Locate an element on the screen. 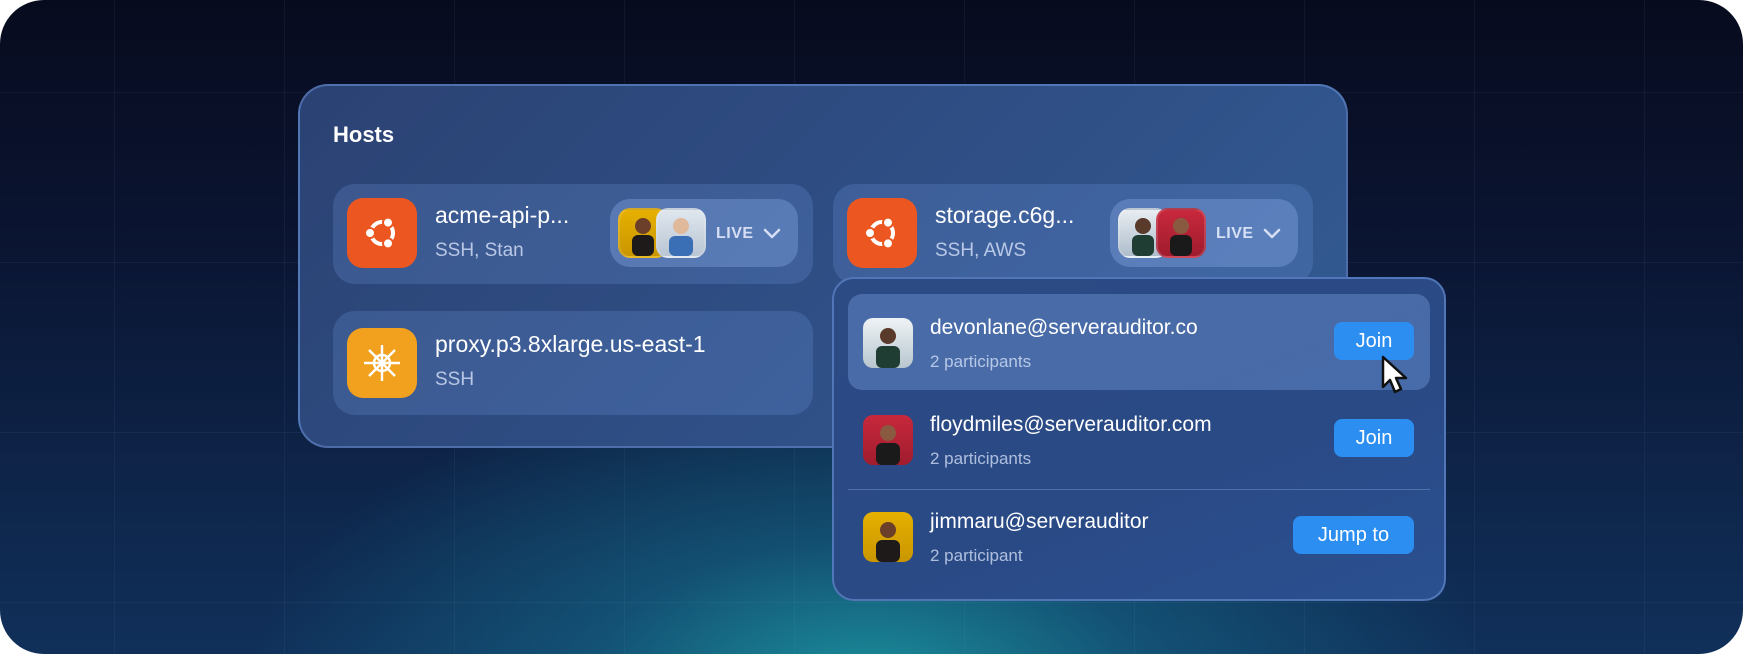  host-name: proxy.p3.8xlarge.us-east-1 is located at coordinates (570, 344).